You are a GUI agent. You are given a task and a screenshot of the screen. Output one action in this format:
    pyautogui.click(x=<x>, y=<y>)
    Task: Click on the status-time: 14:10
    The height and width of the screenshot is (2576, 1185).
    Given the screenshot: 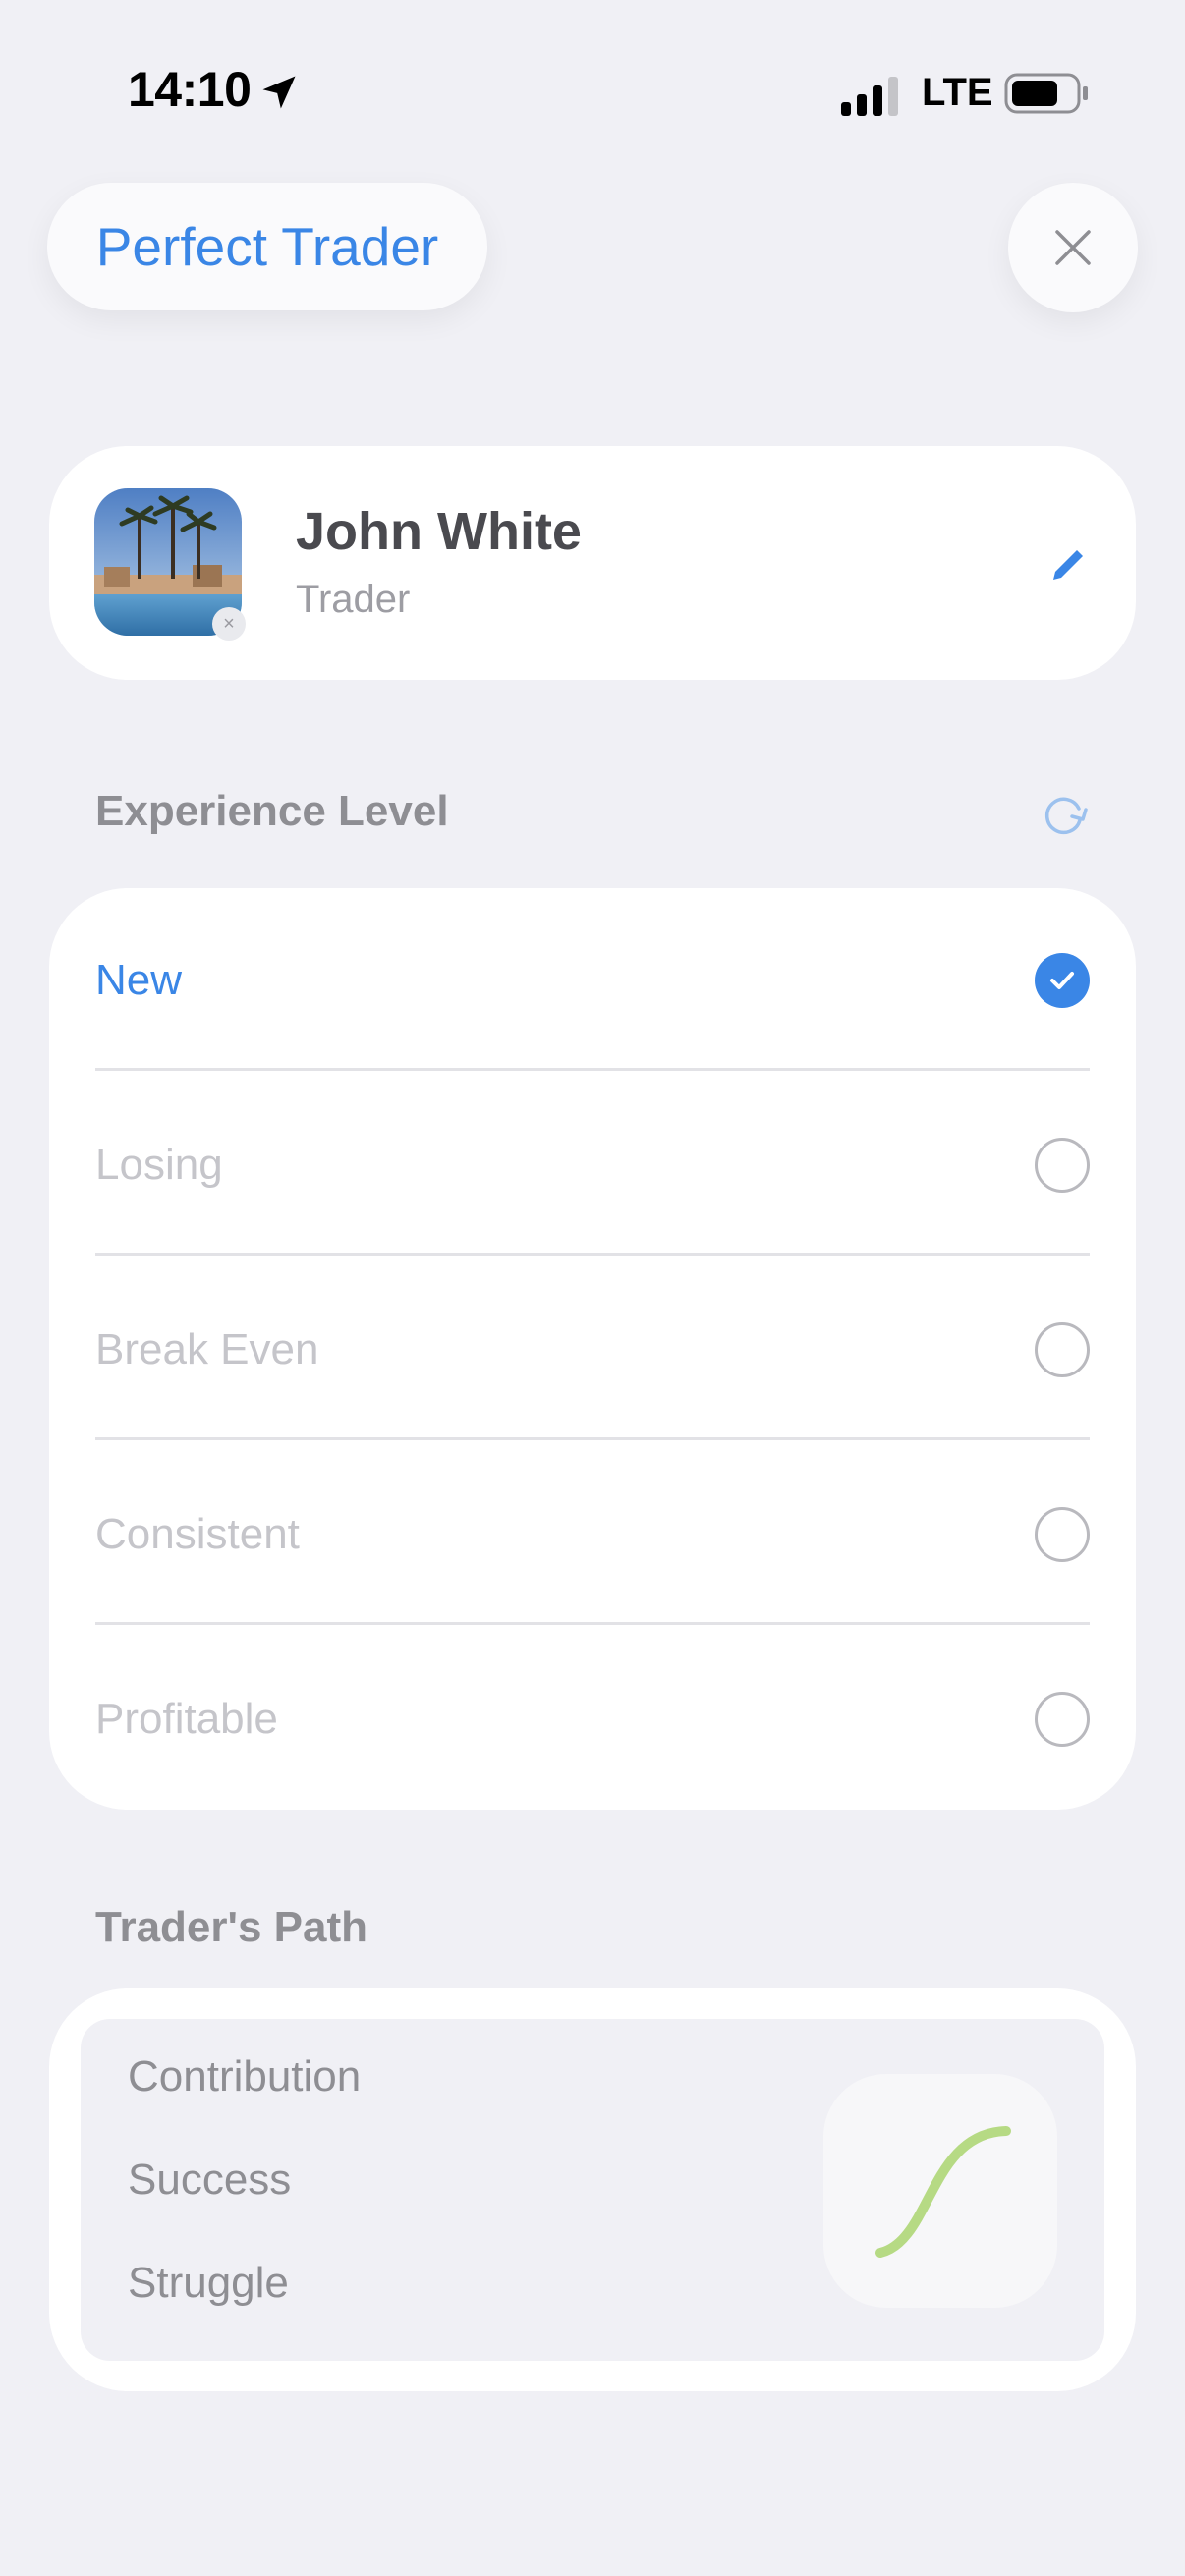 What is the action you would take?
    pyautogui.click(x=190, y=89)
    